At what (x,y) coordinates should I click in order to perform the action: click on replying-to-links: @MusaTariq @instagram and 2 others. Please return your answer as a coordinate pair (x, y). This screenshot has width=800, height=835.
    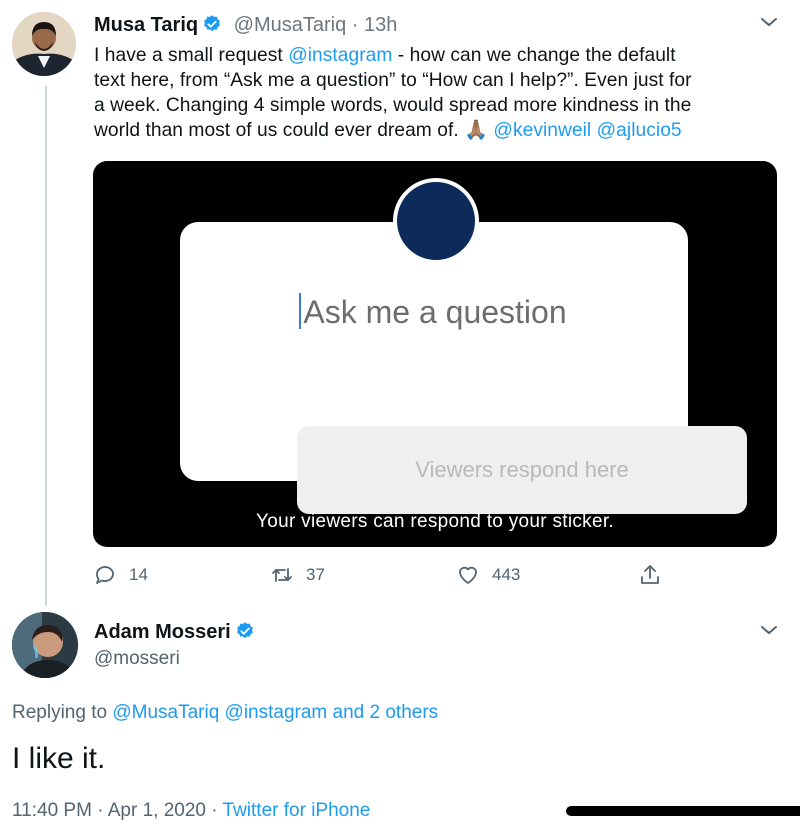
    Looking at the image, I should click on (275, 712).